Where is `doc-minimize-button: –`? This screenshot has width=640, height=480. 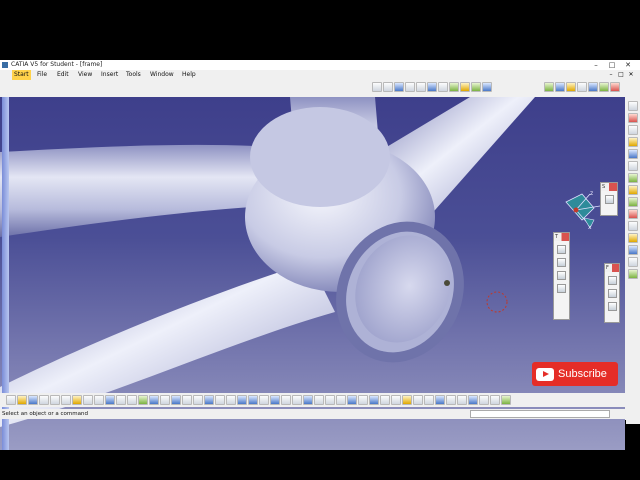 doc-minimize-button: – is located at coordinates (611, 75).